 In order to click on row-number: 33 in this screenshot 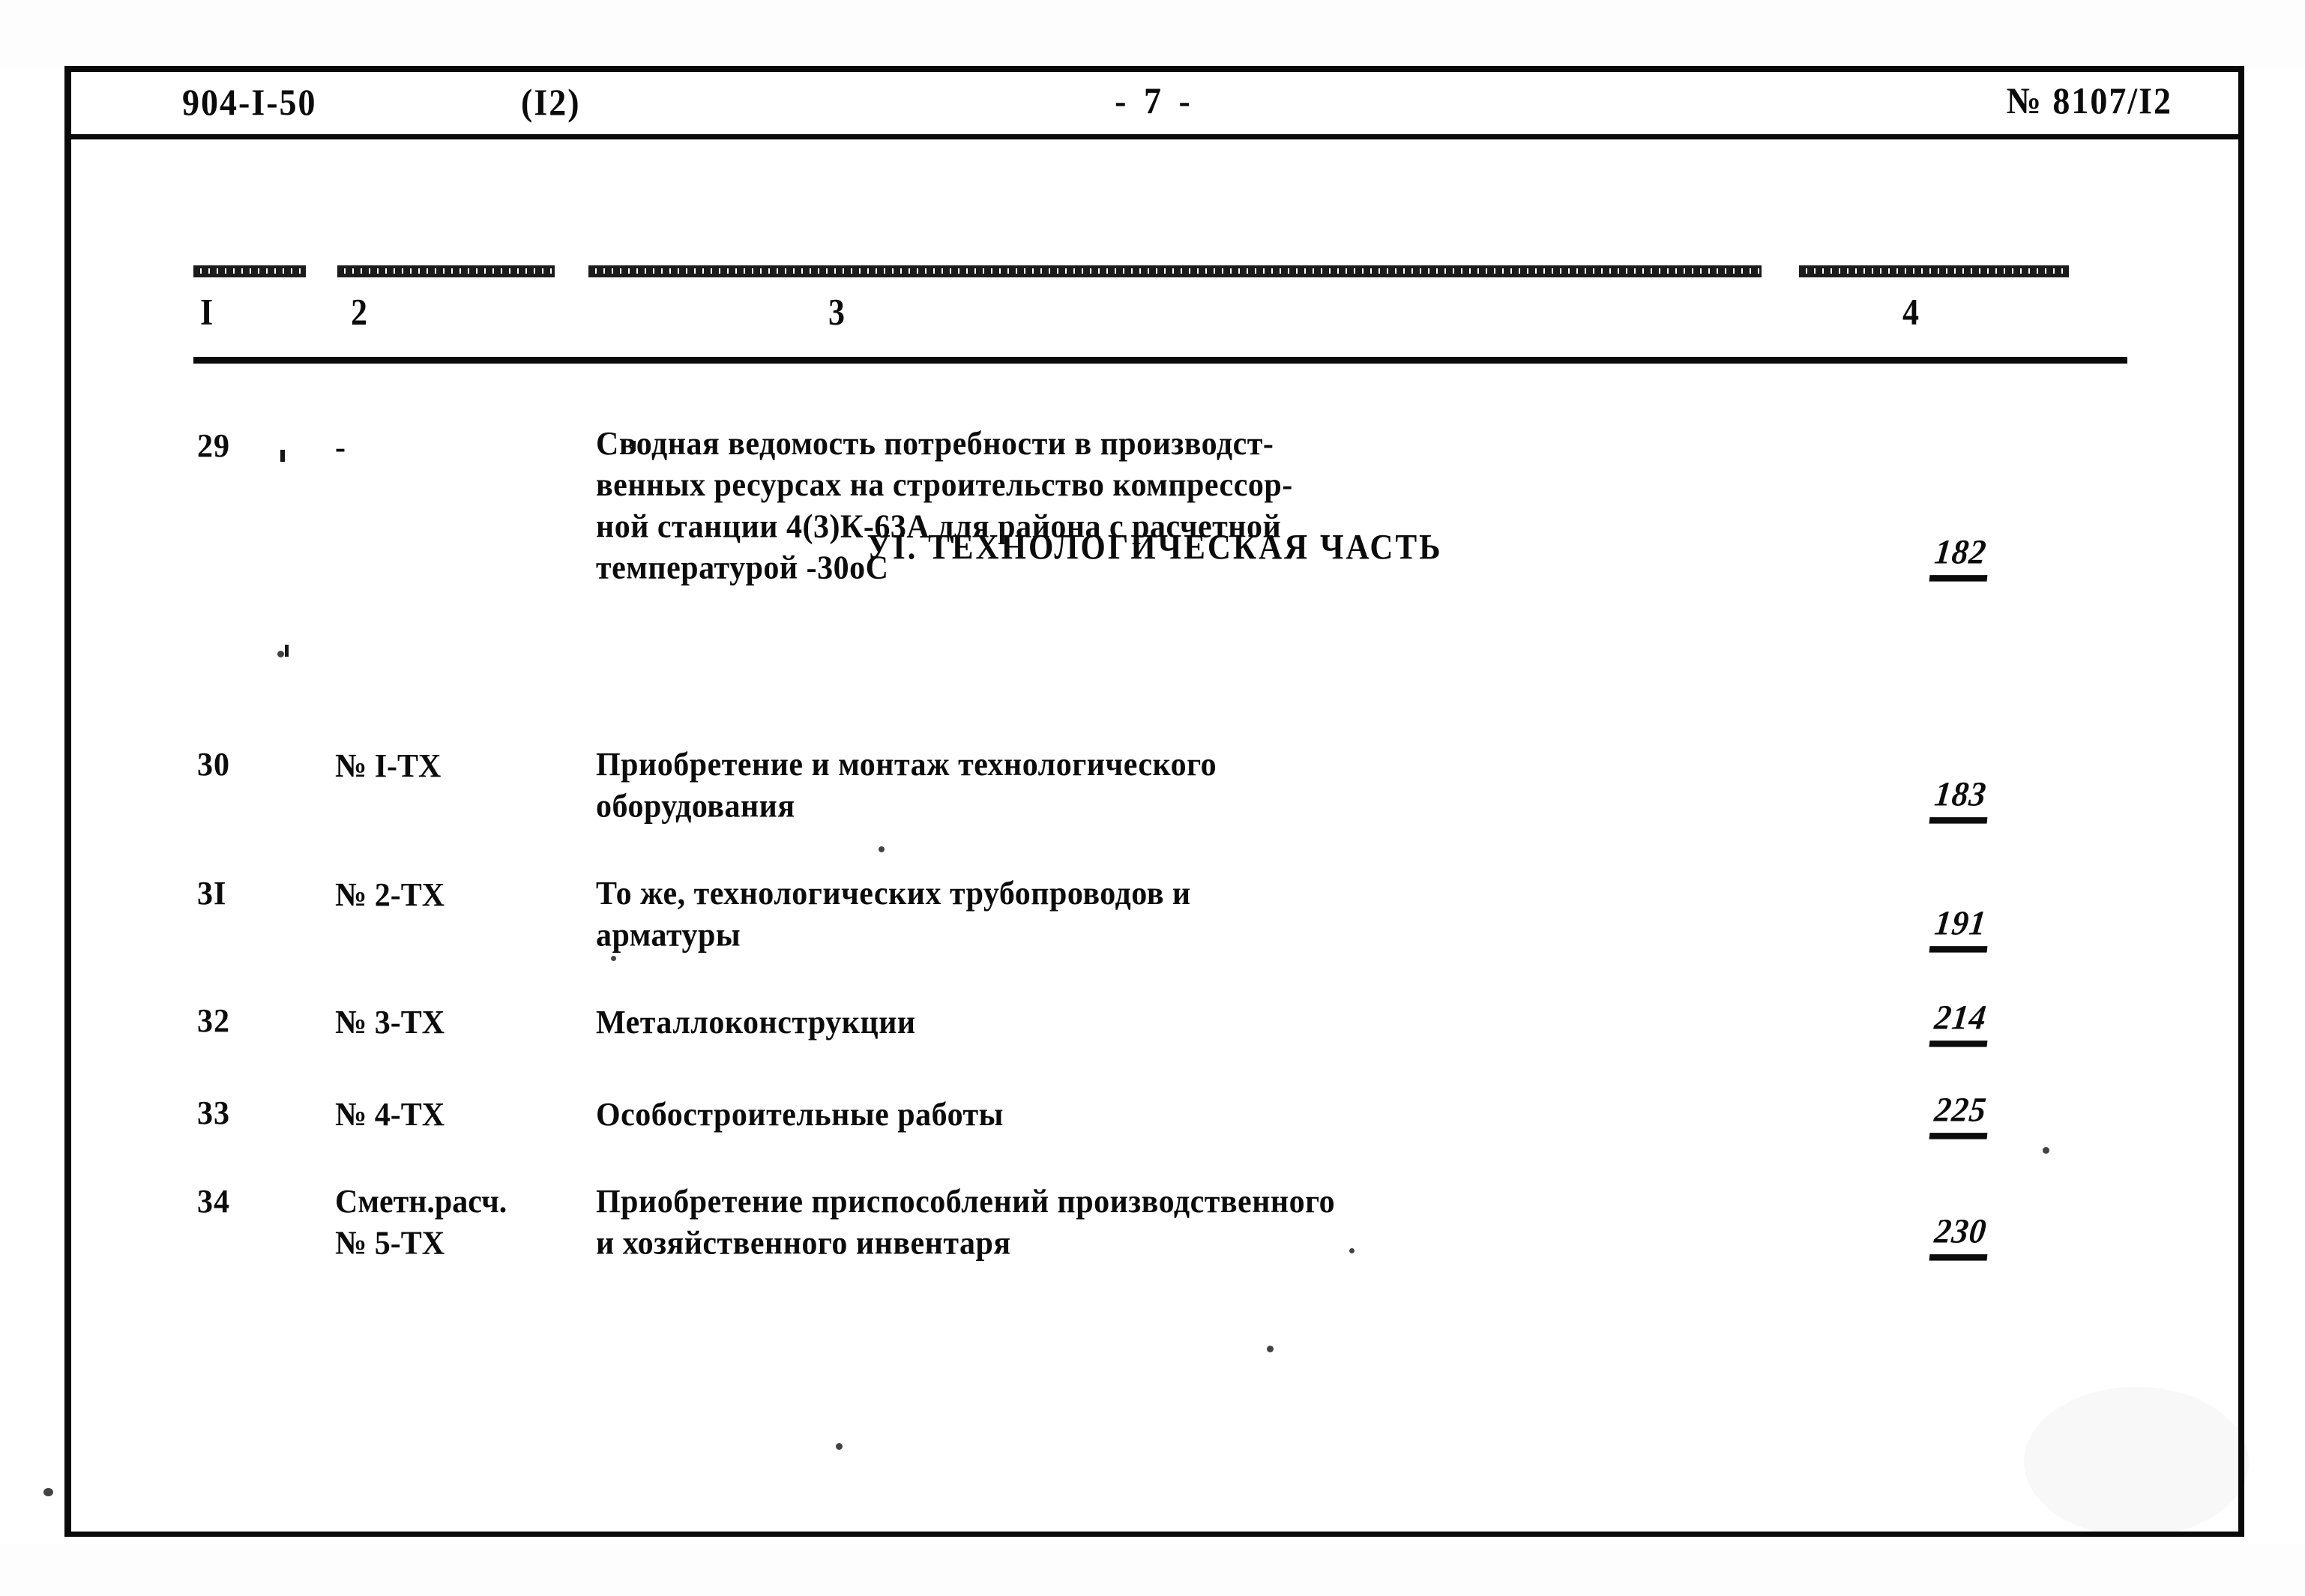, I will do `click(214, 1113)`.